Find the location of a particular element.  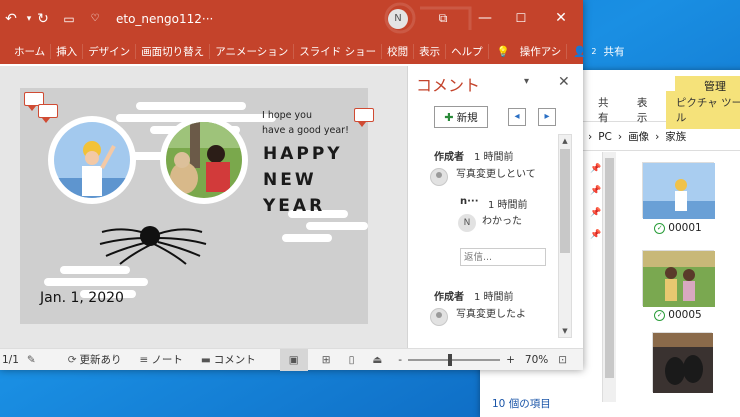

year-text: YEAR is located at coordinates (294, 206).